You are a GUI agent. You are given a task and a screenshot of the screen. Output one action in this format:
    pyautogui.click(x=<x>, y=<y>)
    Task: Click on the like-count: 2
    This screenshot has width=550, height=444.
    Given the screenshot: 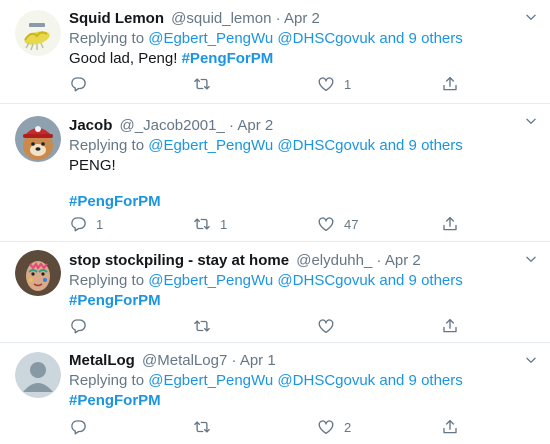 What is the action you would take?
    pyautogui.click(x=348, y=427)
    